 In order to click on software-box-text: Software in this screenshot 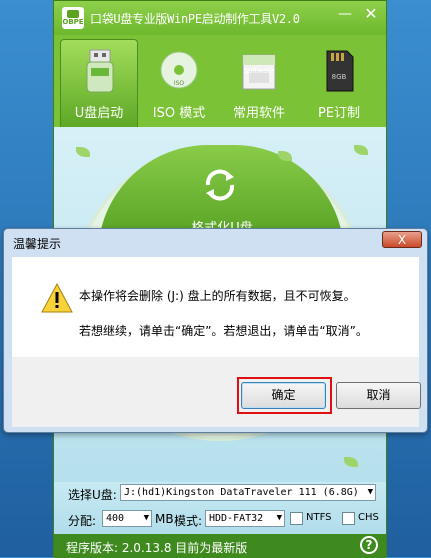, I will do `click(259, 71)`.